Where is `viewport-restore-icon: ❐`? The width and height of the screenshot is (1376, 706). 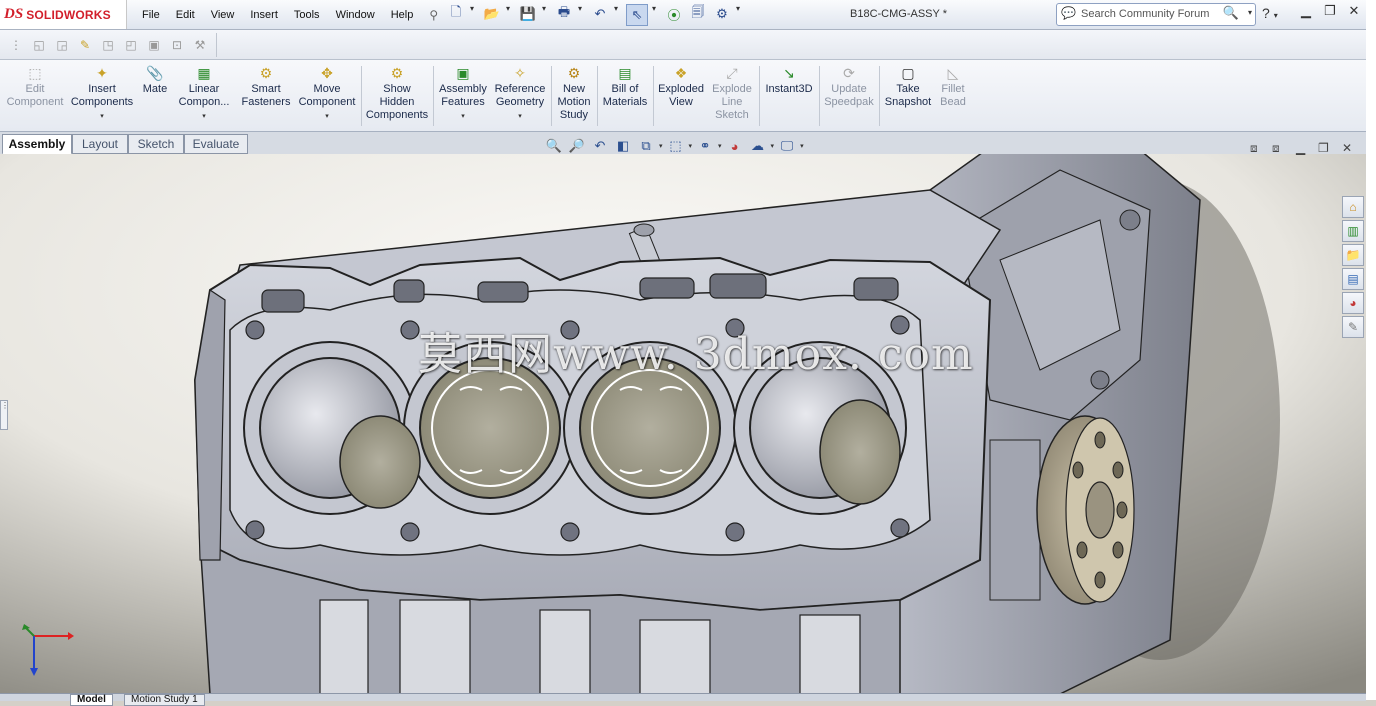
viewport-restore-icon: ❐ is located at coordinates (1323, 148).